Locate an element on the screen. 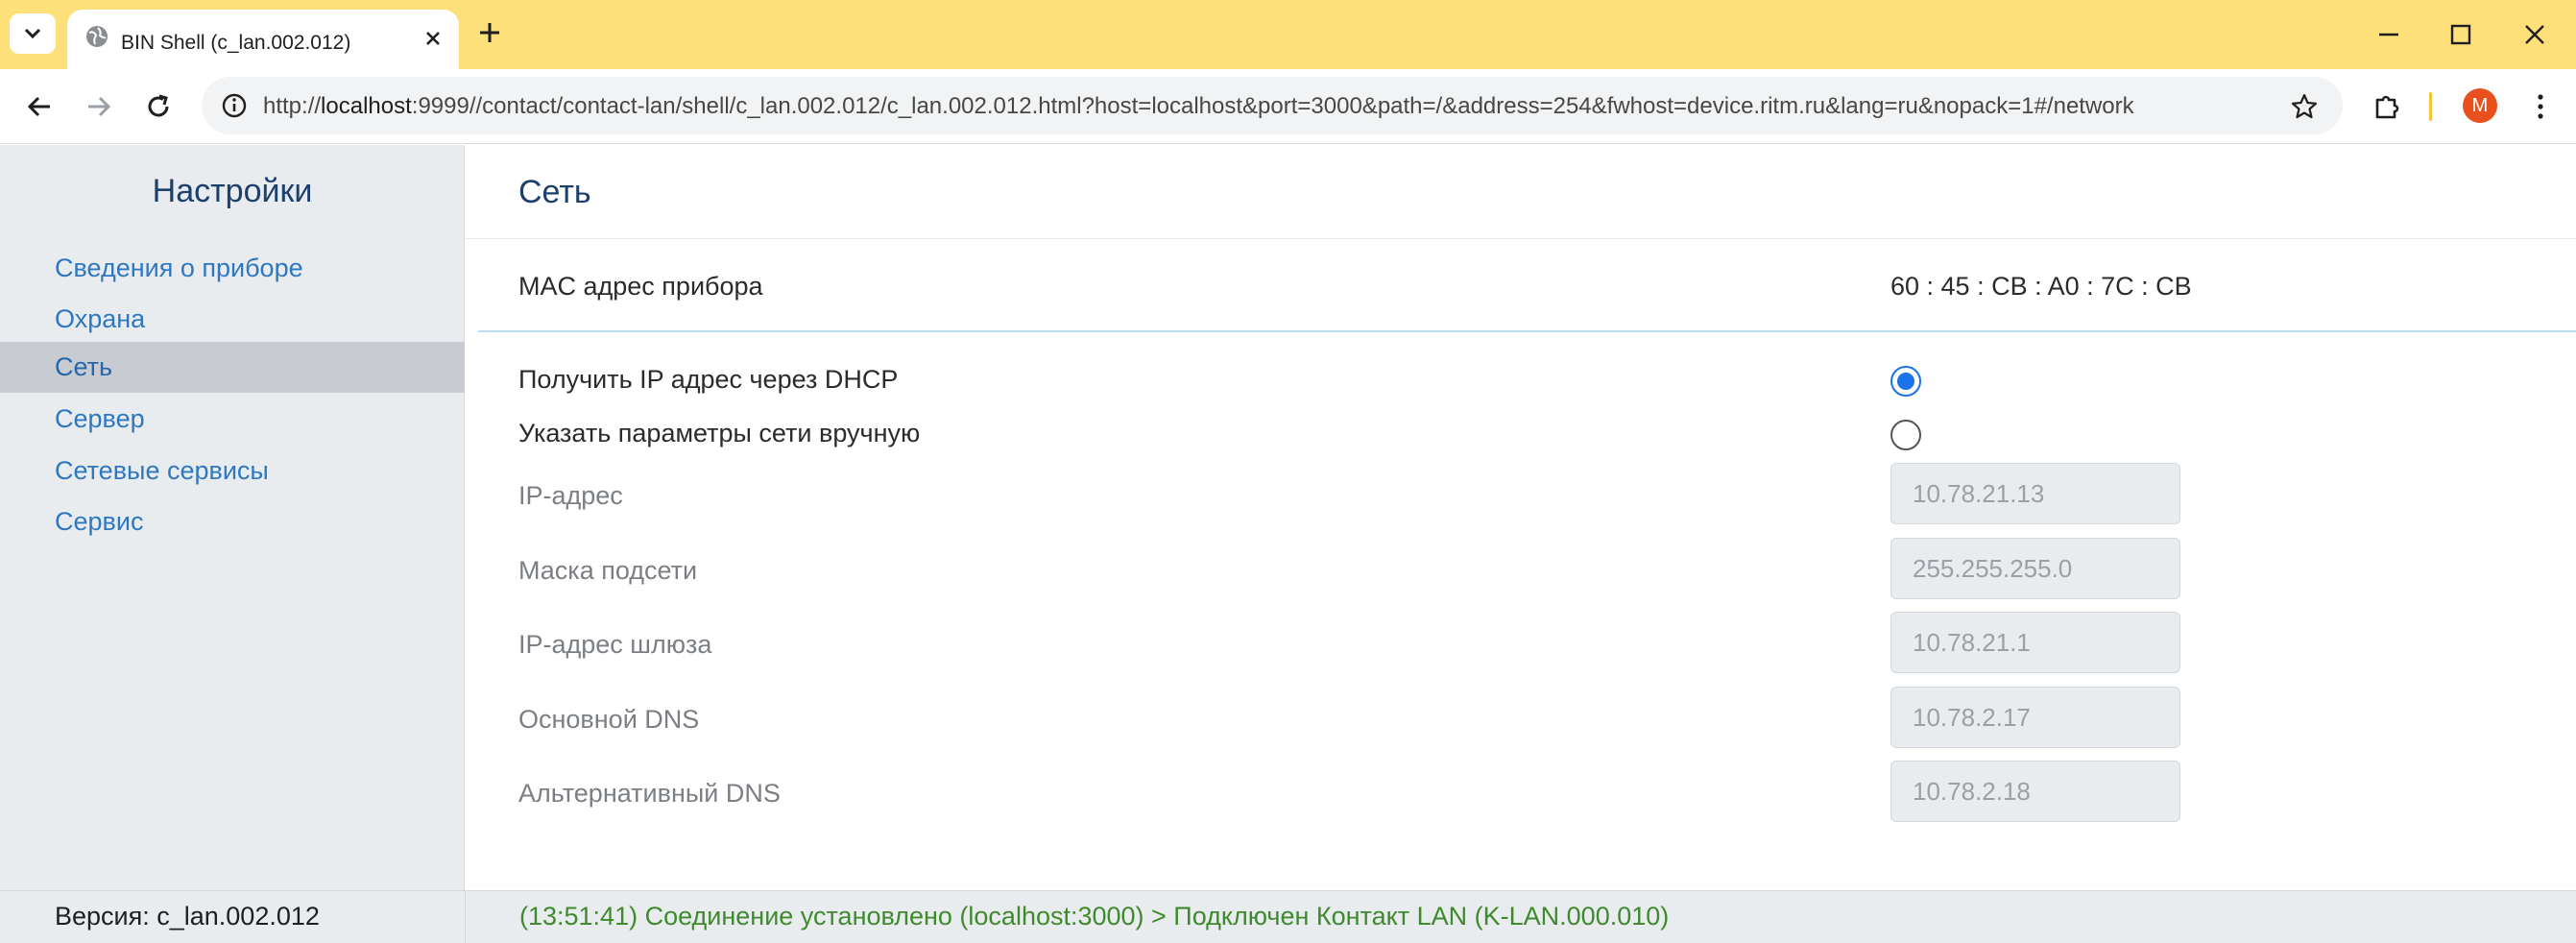 Image resolution: width=2576 pixels, height=943 pixels. toolbar-divider is located at coordinates (2430, 107).